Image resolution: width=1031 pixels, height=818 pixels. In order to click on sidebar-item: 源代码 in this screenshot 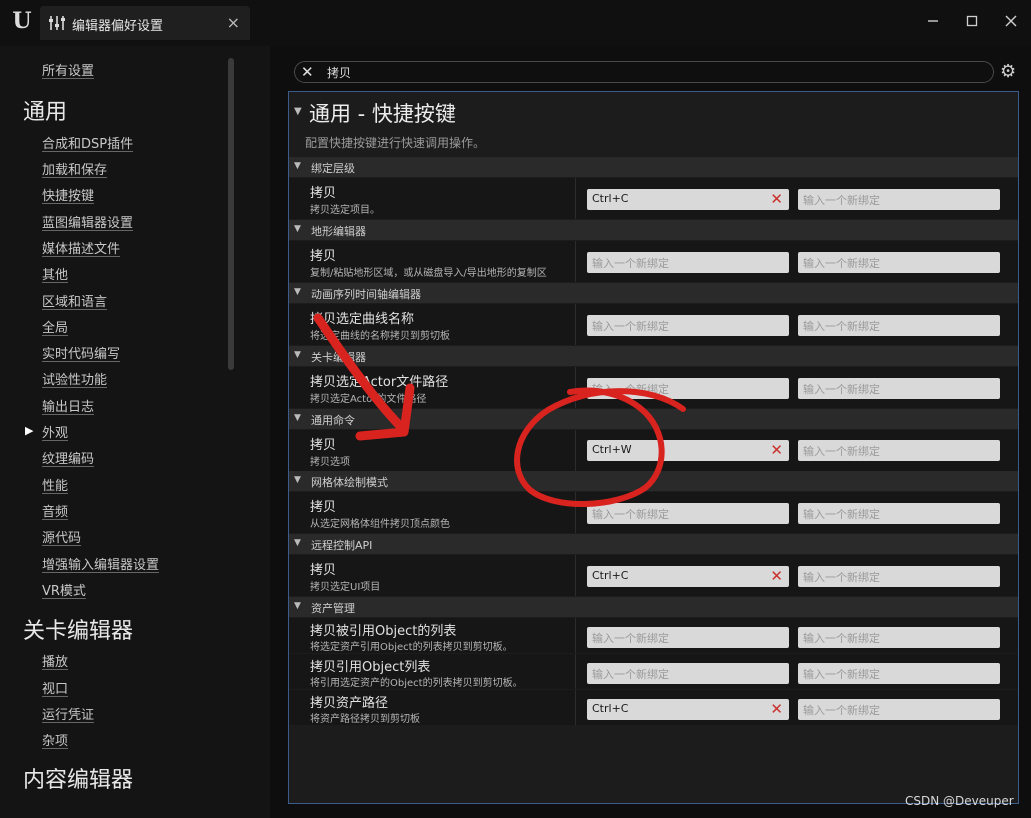, I will do `click(61, 536)`.